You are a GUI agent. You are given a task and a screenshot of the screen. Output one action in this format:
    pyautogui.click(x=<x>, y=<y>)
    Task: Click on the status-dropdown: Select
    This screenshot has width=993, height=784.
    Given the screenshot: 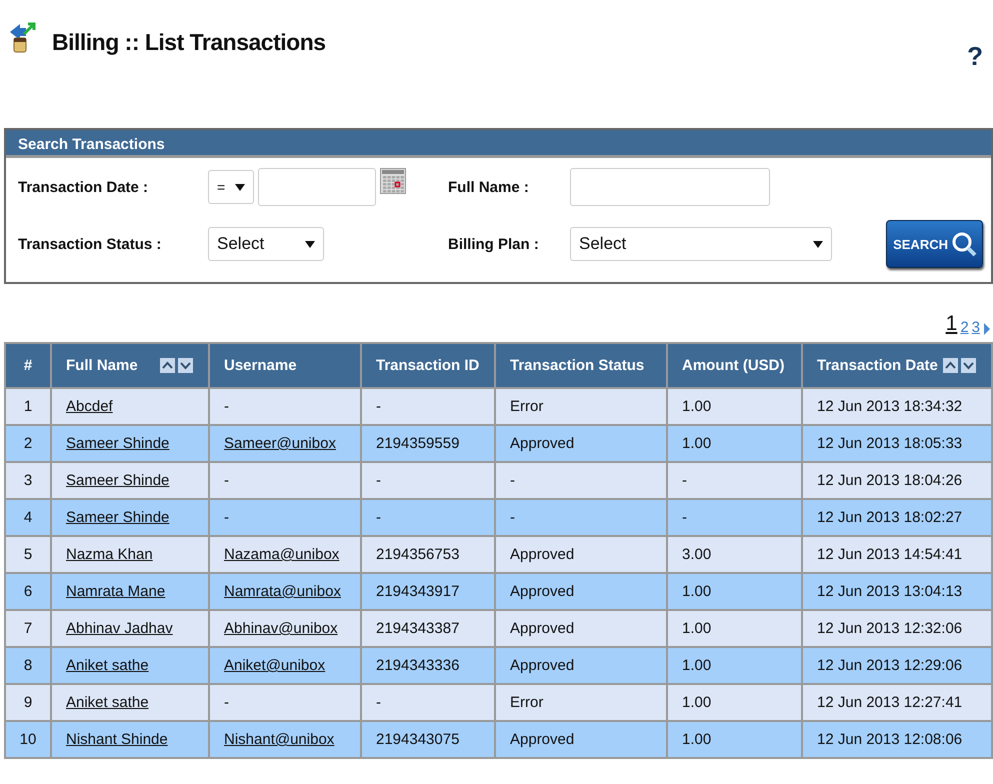 What is the action you would take?
    pyautogui.click(x=266, y=244)
    